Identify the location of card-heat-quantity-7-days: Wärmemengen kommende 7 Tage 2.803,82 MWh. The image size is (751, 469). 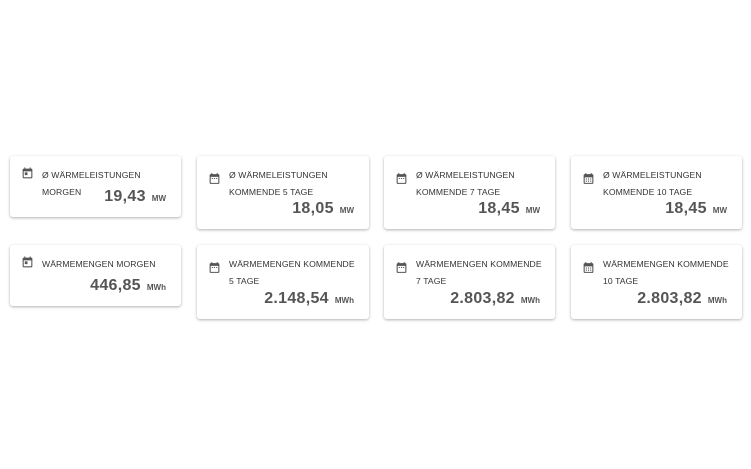
(469, 282).